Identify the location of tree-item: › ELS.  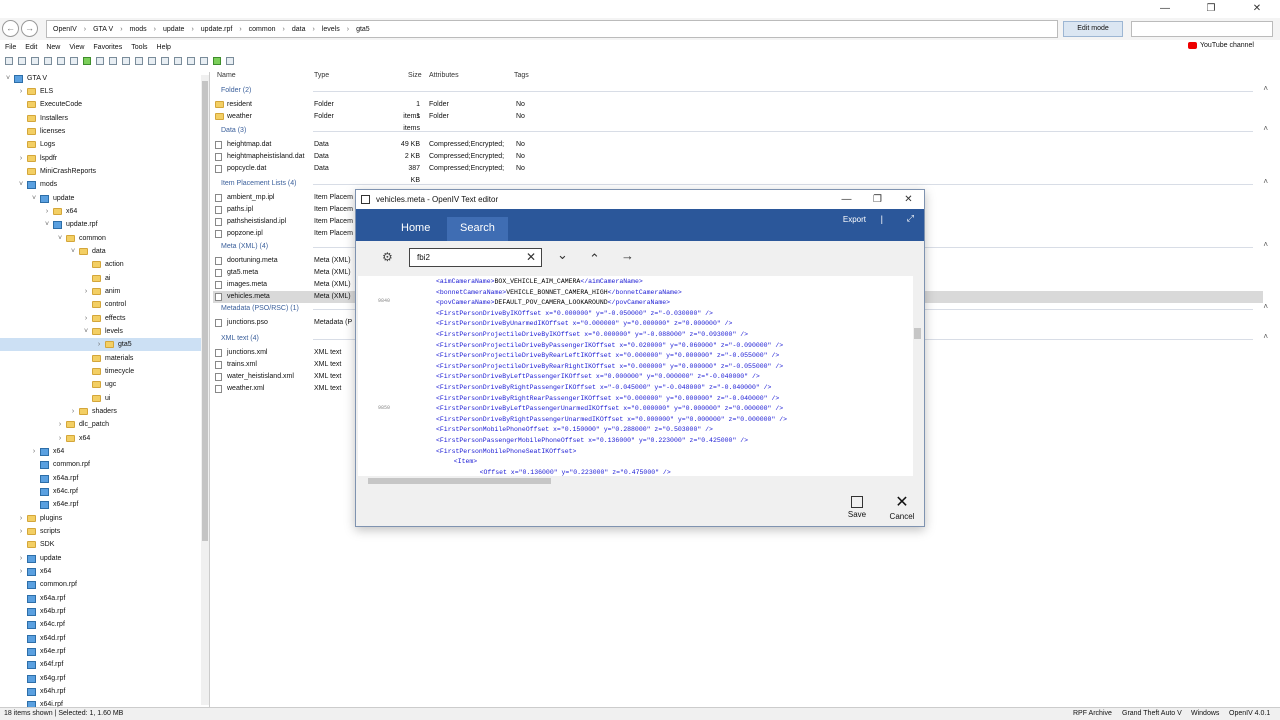
(35, 91).